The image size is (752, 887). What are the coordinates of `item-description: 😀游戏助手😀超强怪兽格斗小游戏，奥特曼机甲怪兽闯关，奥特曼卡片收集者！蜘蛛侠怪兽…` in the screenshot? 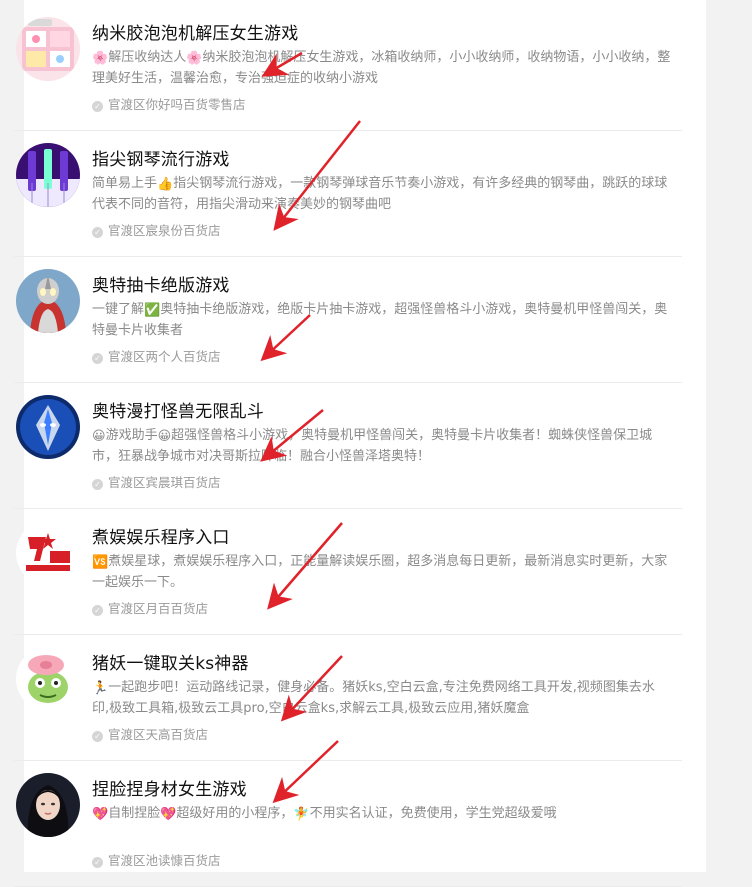 It's located at (382, 446).